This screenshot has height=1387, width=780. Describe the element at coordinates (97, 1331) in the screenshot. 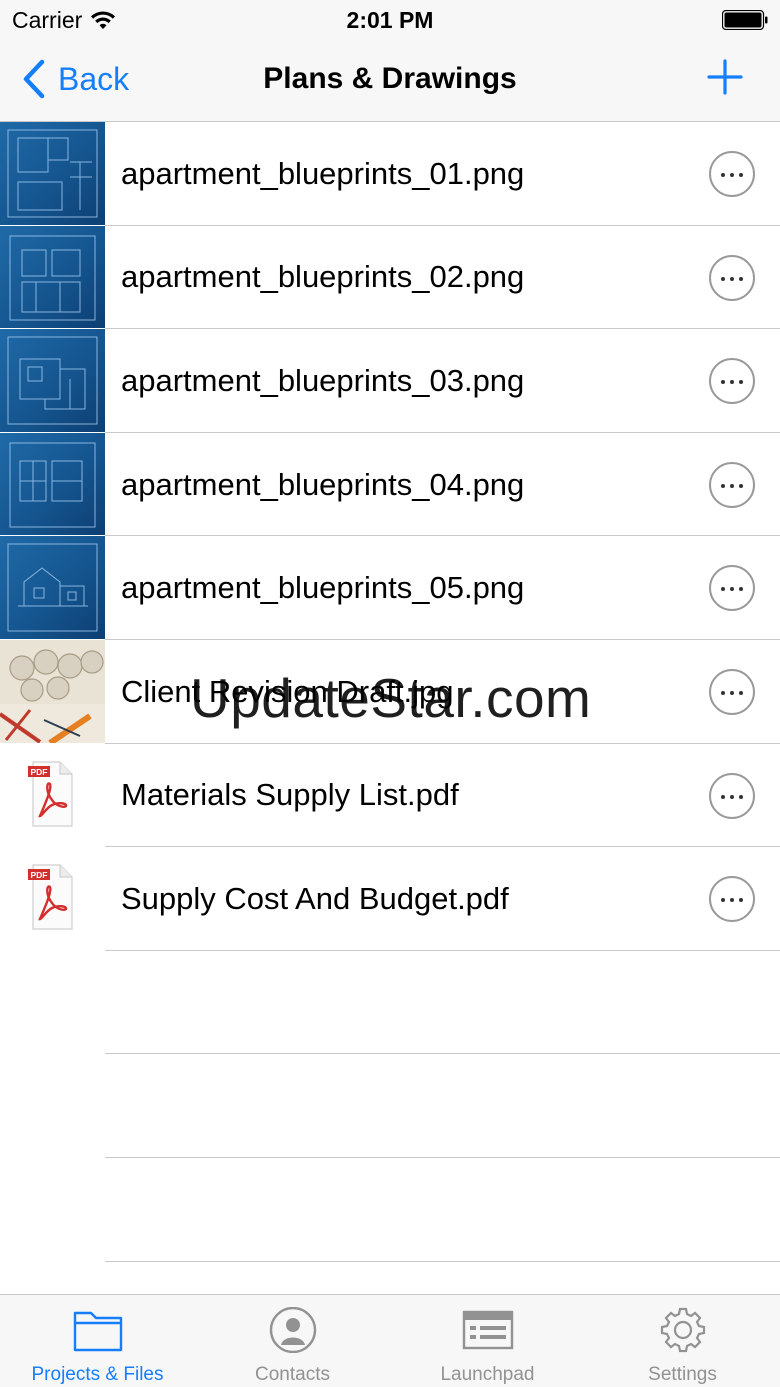

I see `folder-icon` at that location.